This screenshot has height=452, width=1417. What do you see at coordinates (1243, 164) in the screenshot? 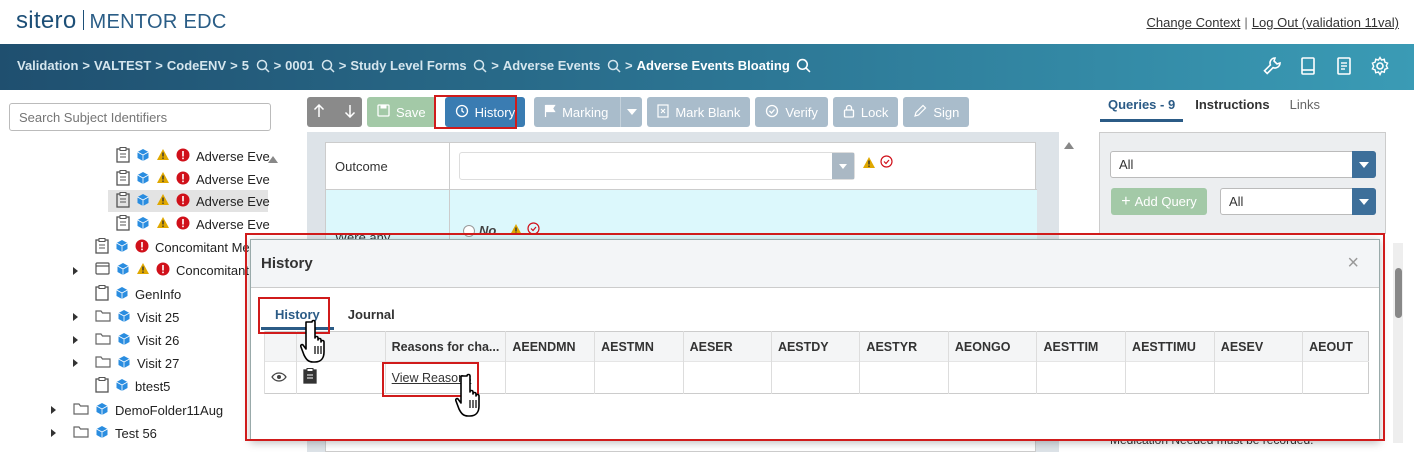
I see `query-status-select: All` at bounding box center [1243, 164].